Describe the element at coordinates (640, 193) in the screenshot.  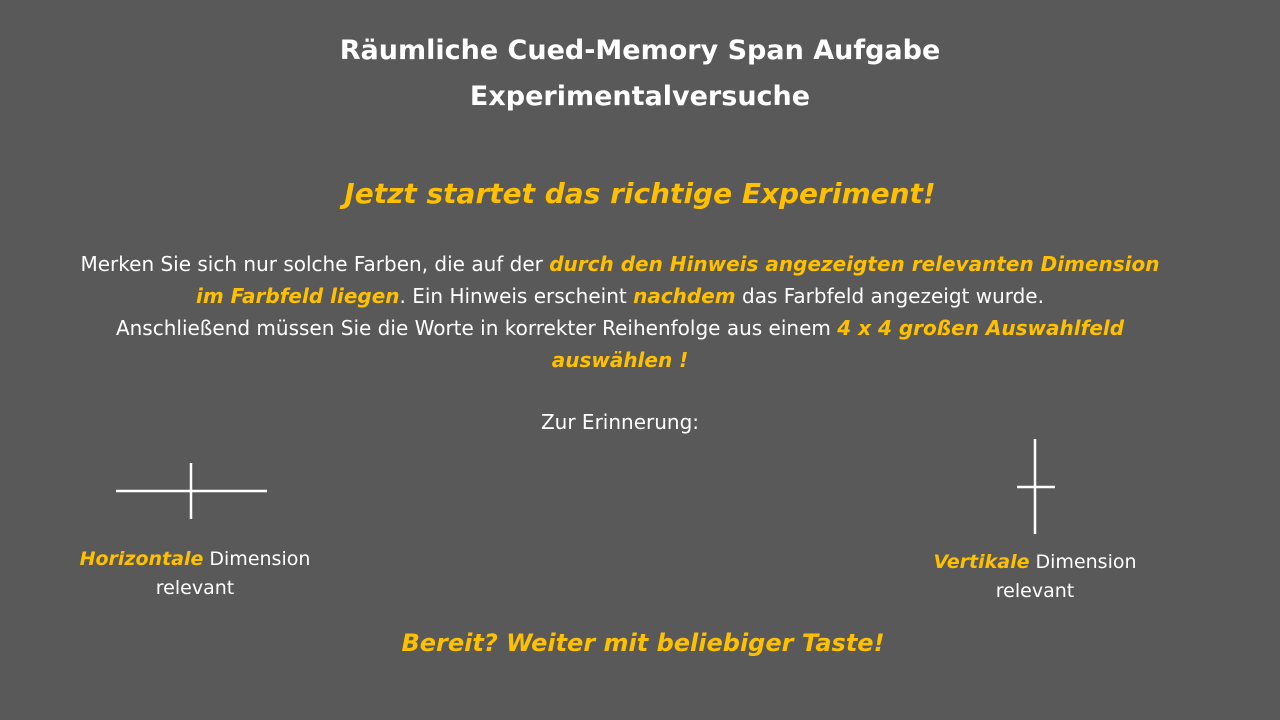
I see `experiment-start-headline: Jetzt startet das richtige Experiment!` at that location.